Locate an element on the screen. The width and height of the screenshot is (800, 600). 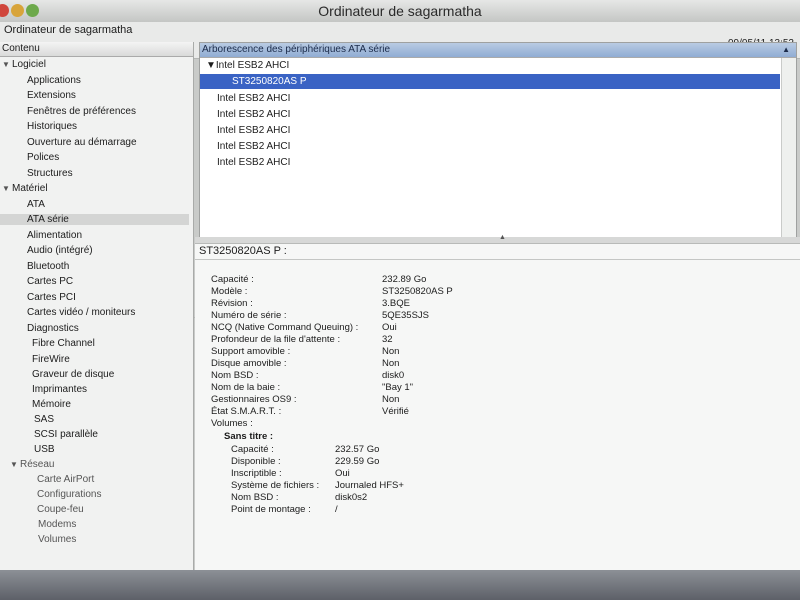
property-label: Nom BSD : is located at coordinates (235, 375).